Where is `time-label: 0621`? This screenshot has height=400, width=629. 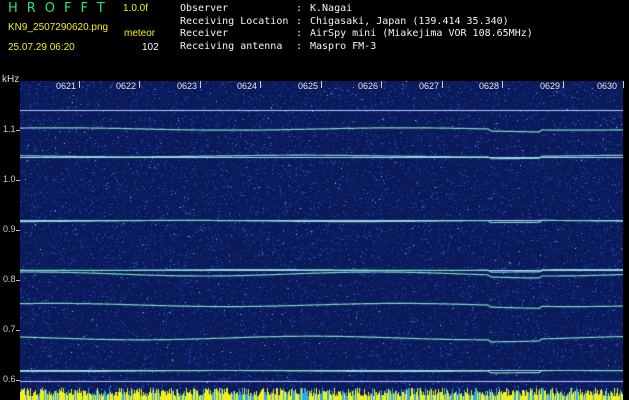
time-label: 0621 is located at coordinates (66, 86).